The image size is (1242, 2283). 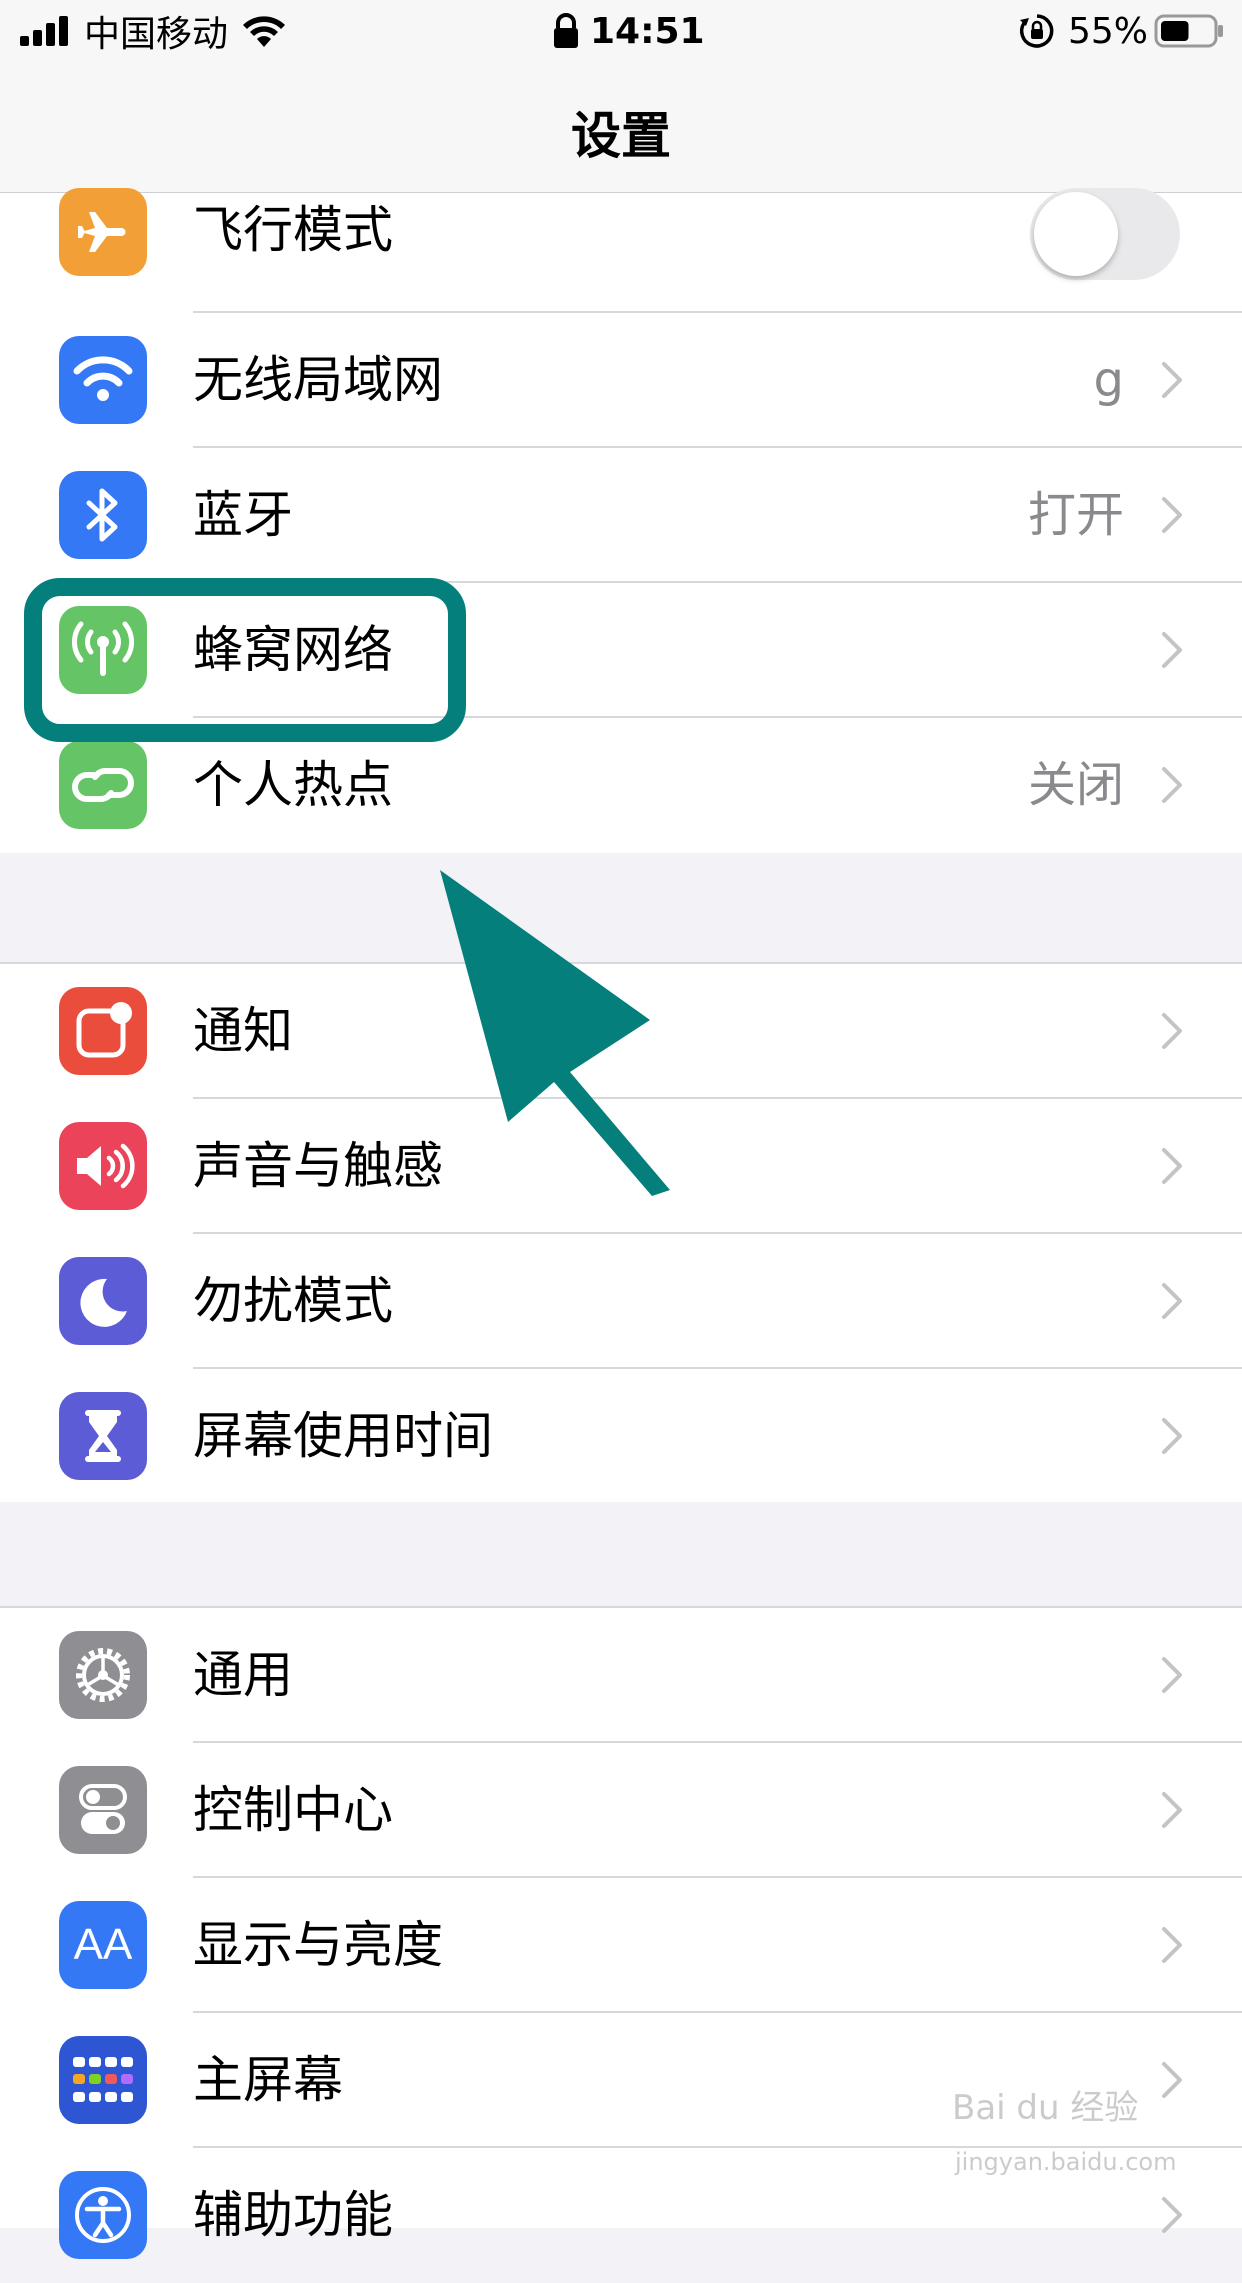 I want to click on watermark-url: jingyan.baidu.com, so click(x=1066, y=2162).